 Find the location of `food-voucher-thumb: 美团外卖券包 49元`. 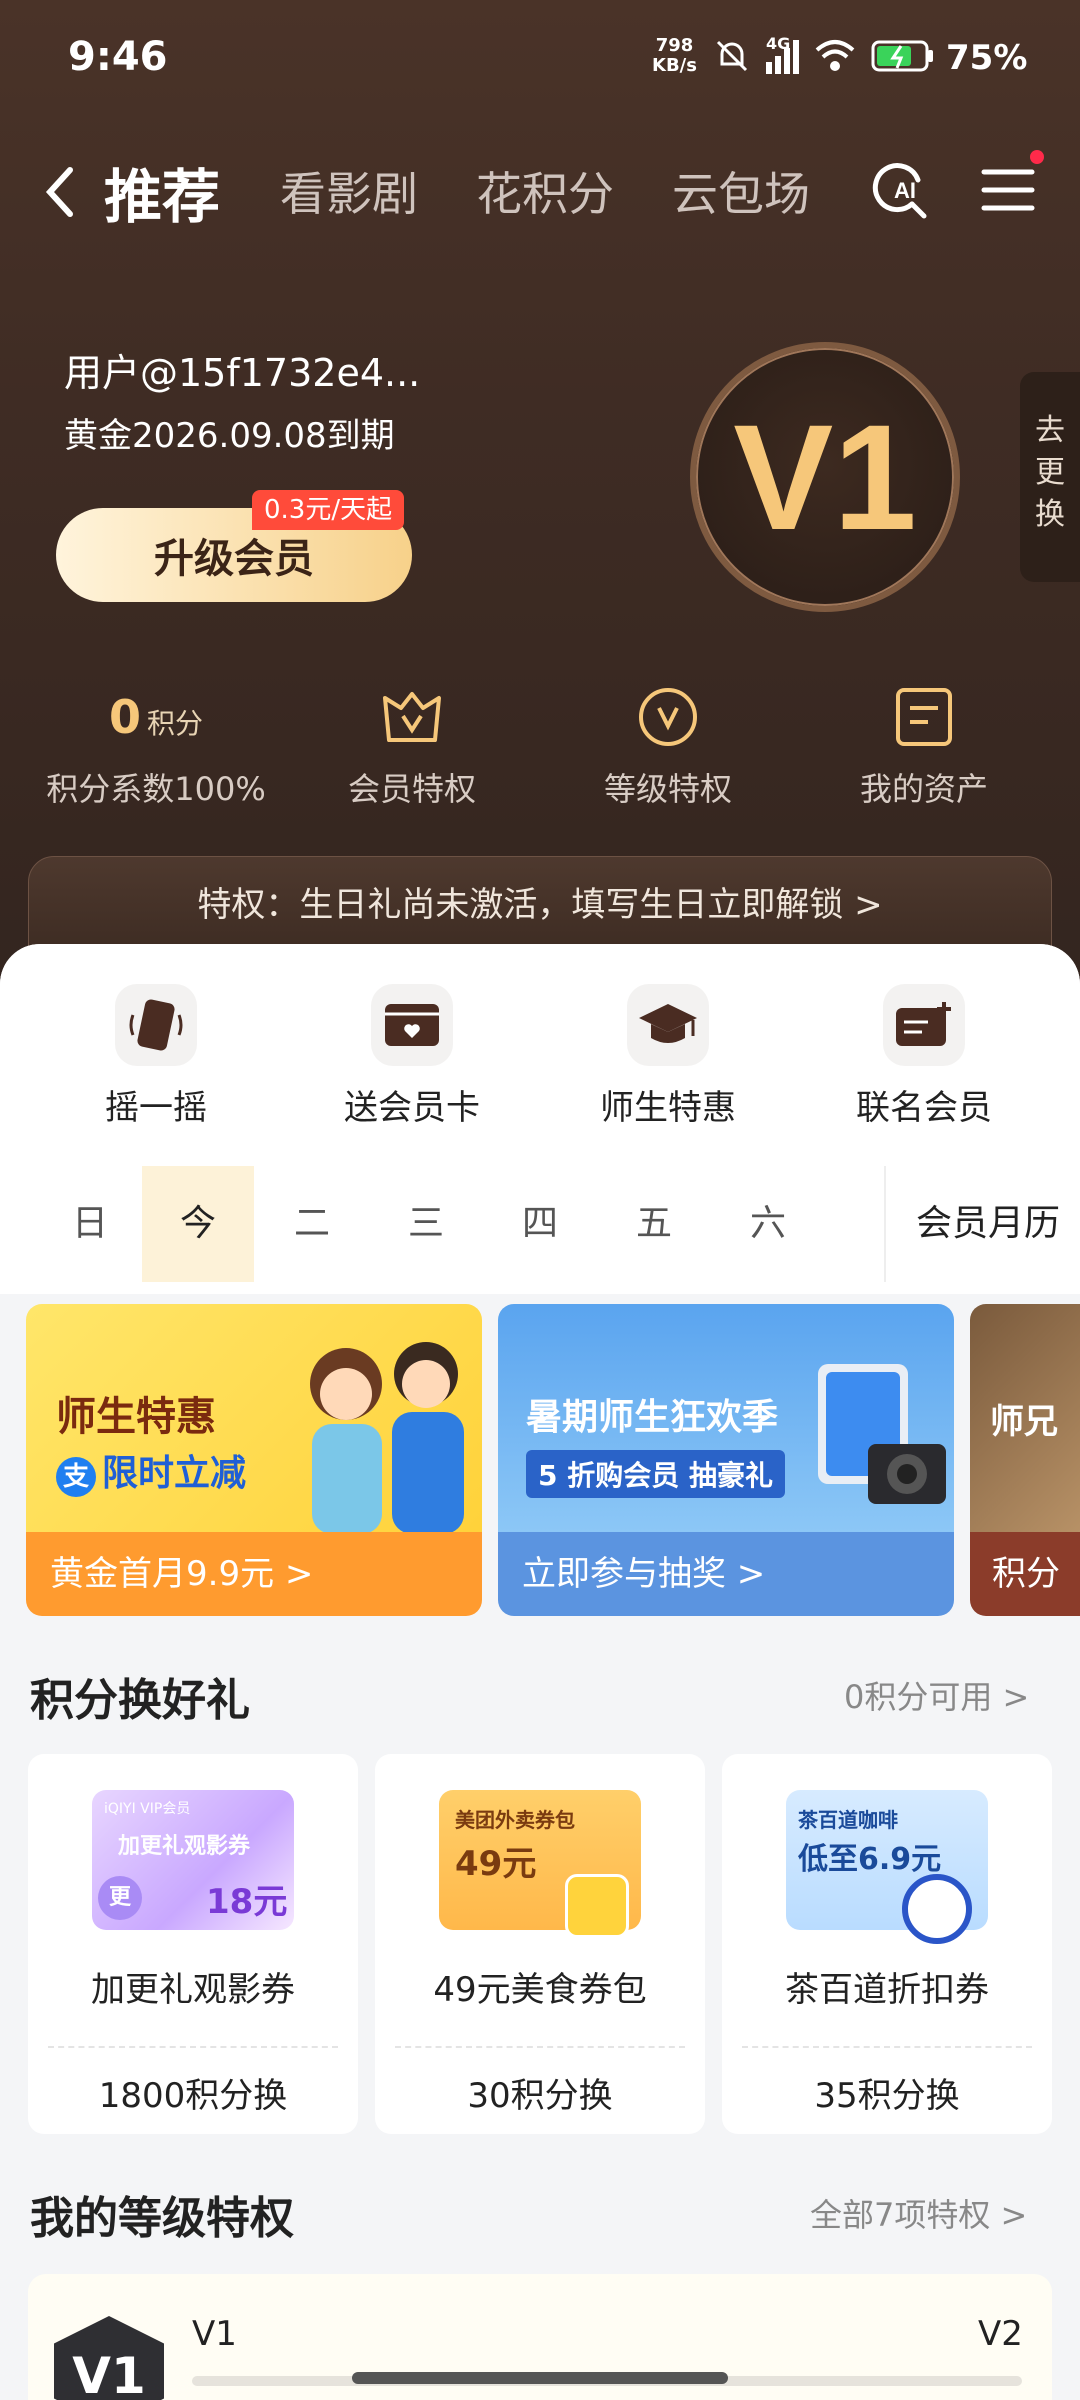

food-voucher-thumb: 美团外卖券包 49元 is located at coordinates (540, 1864).